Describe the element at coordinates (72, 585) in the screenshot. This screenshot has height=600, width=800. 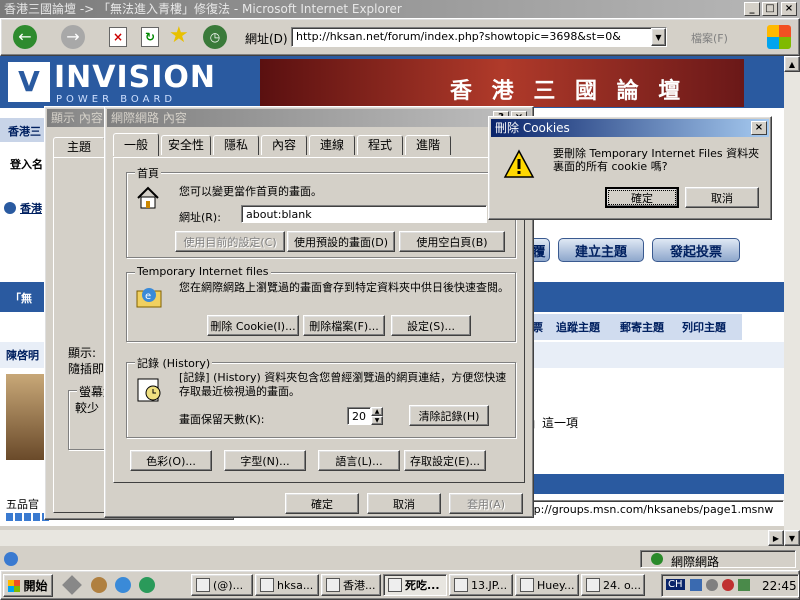
I see `quicklaunch-tool-icon` at that location.